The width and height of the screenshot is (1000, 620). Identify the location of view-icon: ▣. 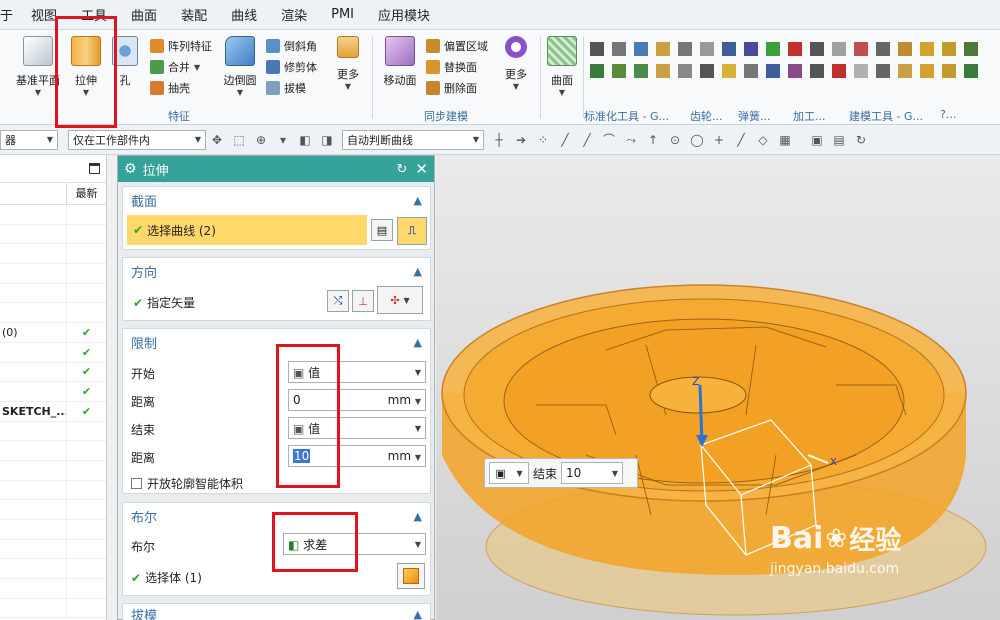
(817, 140).